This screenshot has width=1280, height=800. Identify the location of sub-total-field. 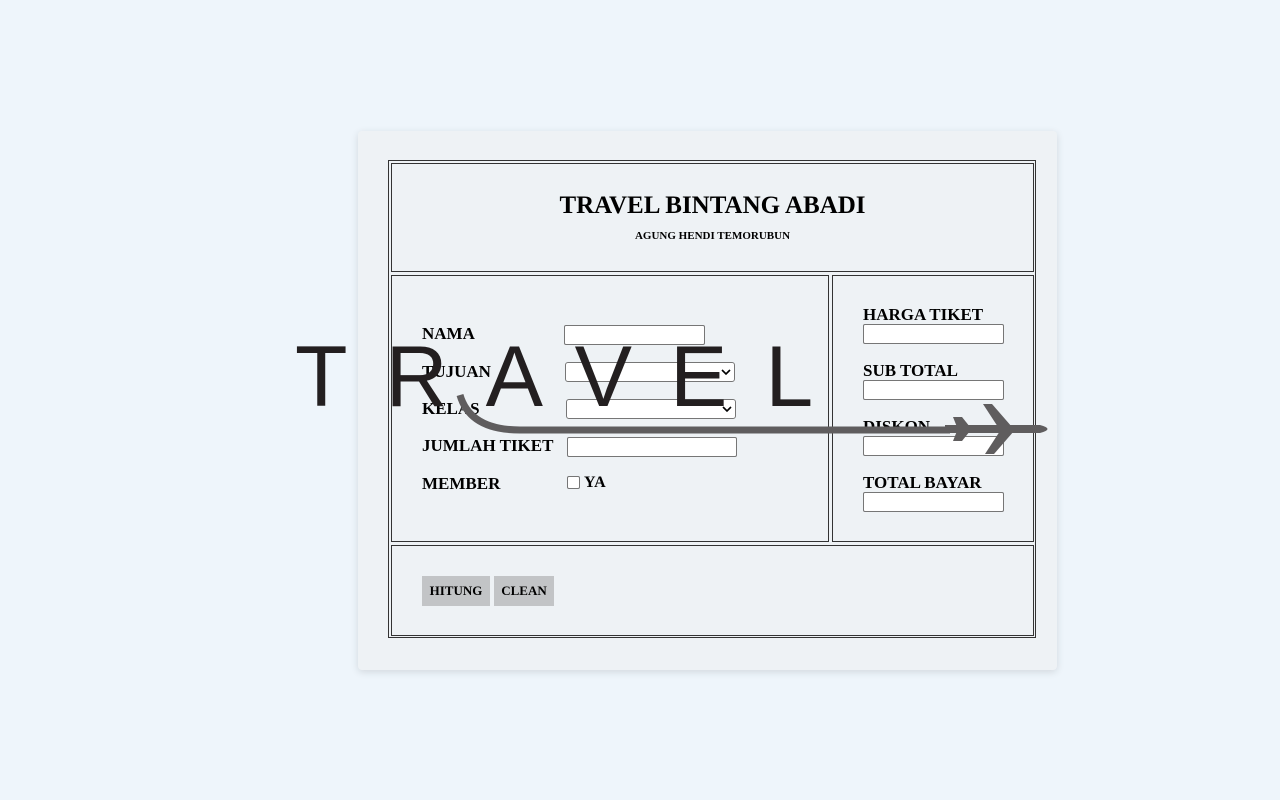
(933, 390).